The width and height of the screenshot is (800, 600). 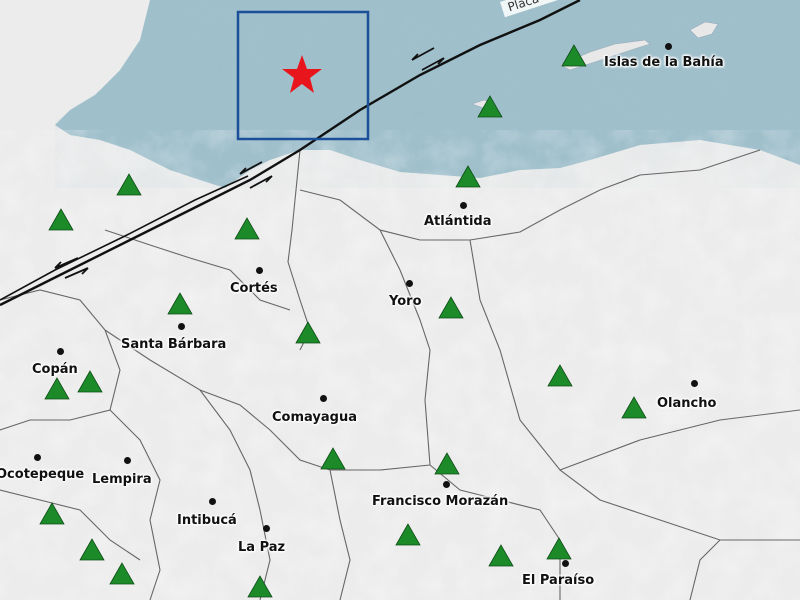 What do you see at coordinates (463, 205) in the screenshot?
I see `place-dot-atlantida` at bounding box center [463, 205].